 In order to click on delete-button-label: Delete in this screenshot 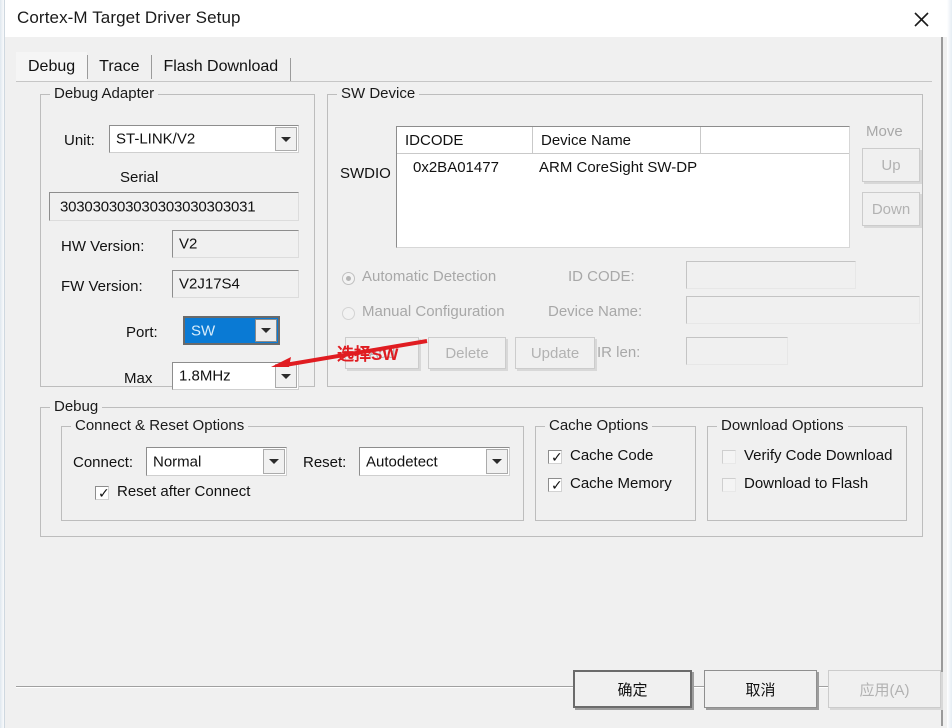, I will do `click(467, 353)`.